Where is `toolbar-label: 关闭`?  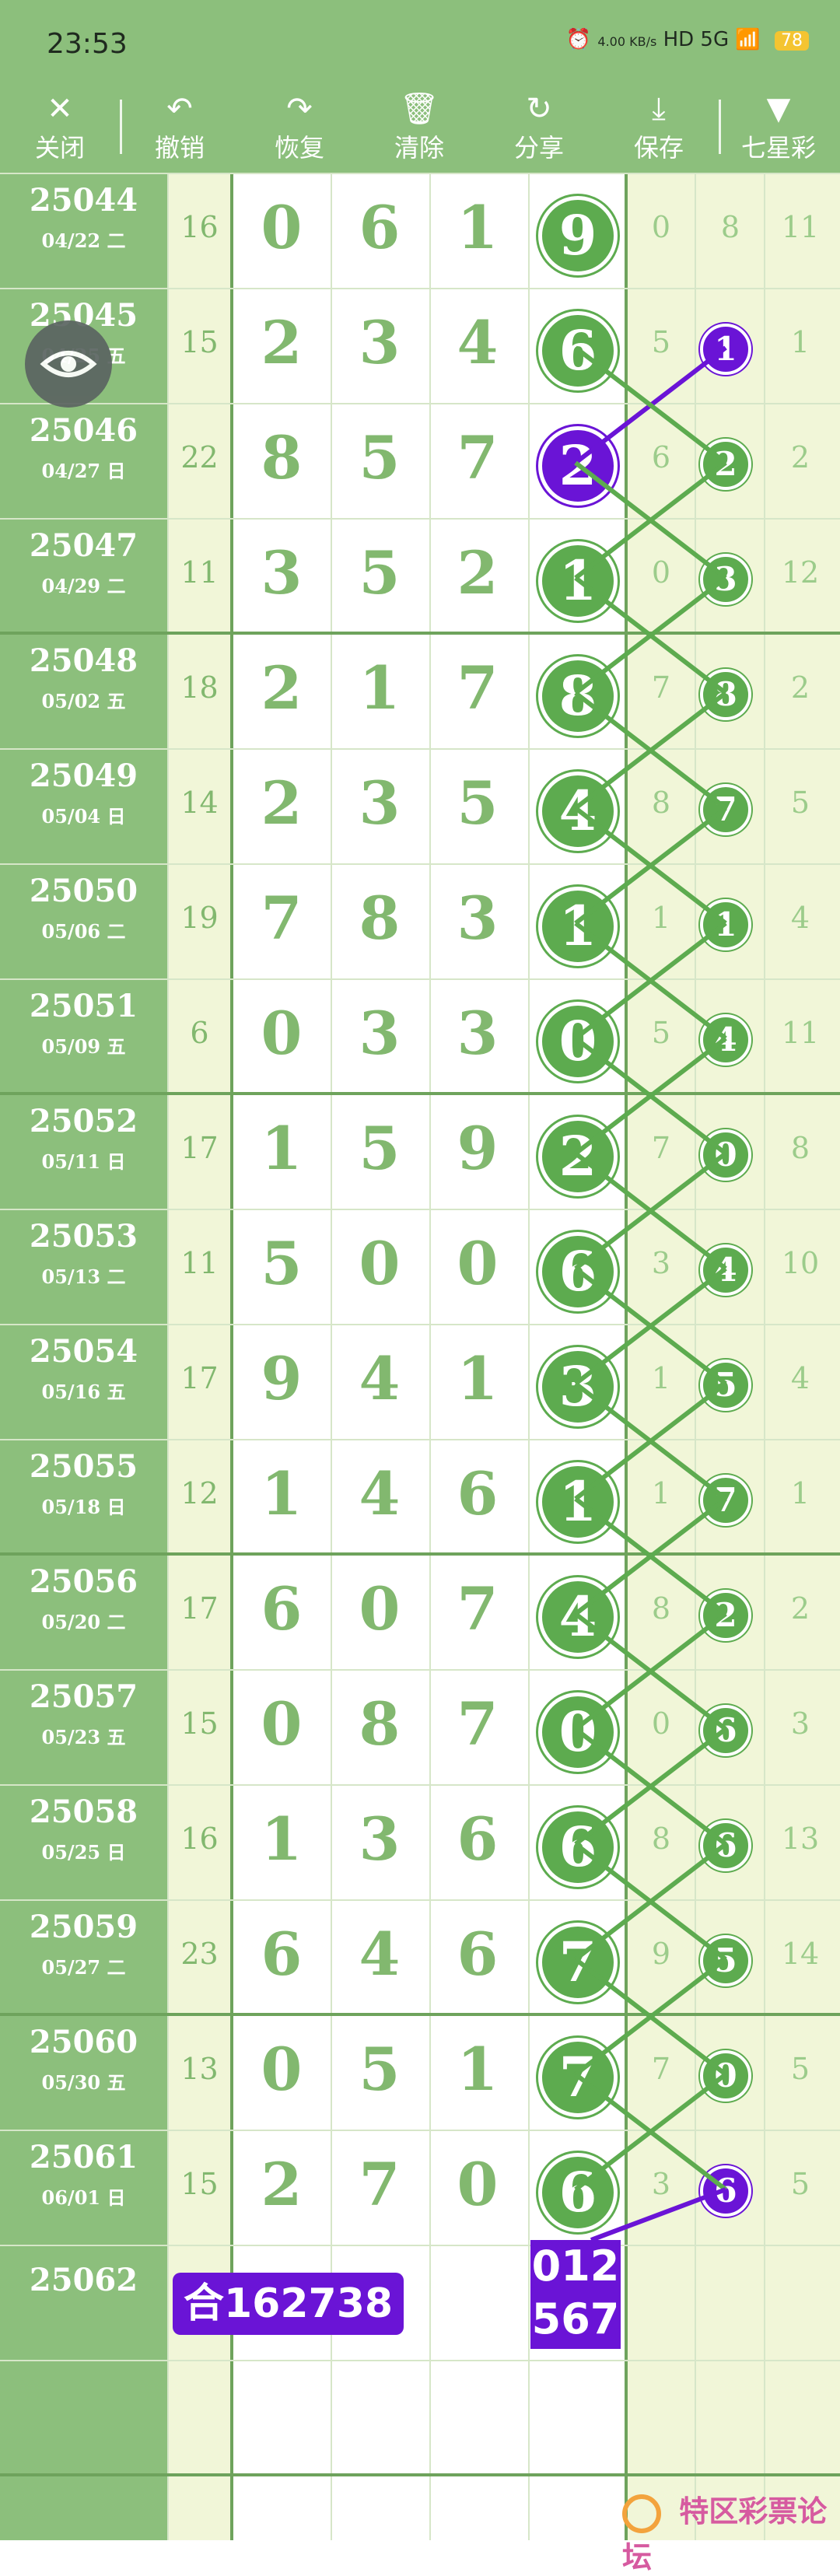 toolbar-label: 关闭 is located at coordinates (59, 148).